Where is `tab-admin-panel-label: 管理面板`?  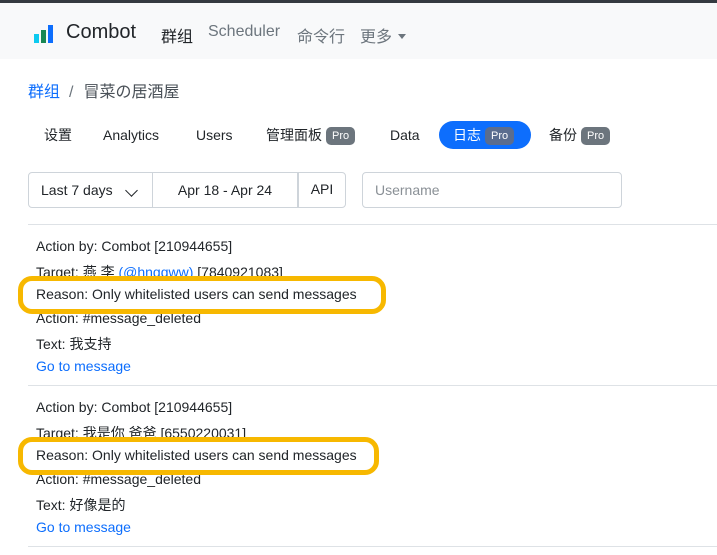
tab-admin-panel-label: 管理面板 is located at coordinates (294, 135).